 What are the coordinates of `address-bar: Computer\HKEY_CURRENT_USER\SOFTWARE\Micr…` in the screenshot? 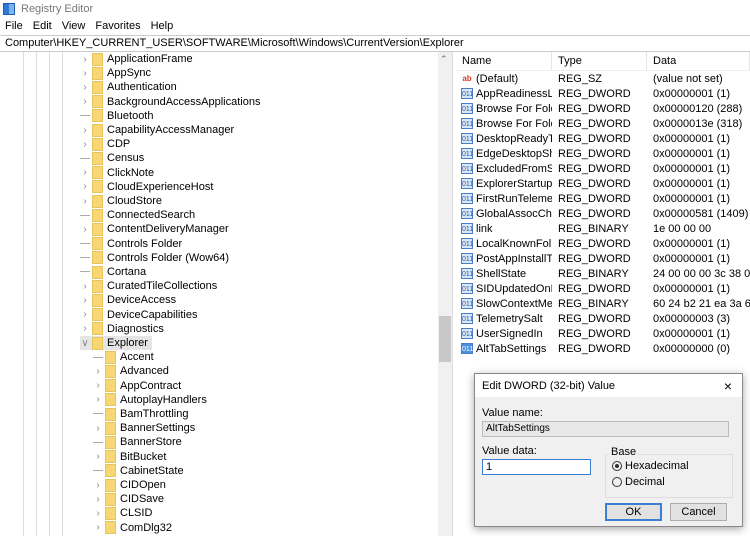 It's located at (375, 43).